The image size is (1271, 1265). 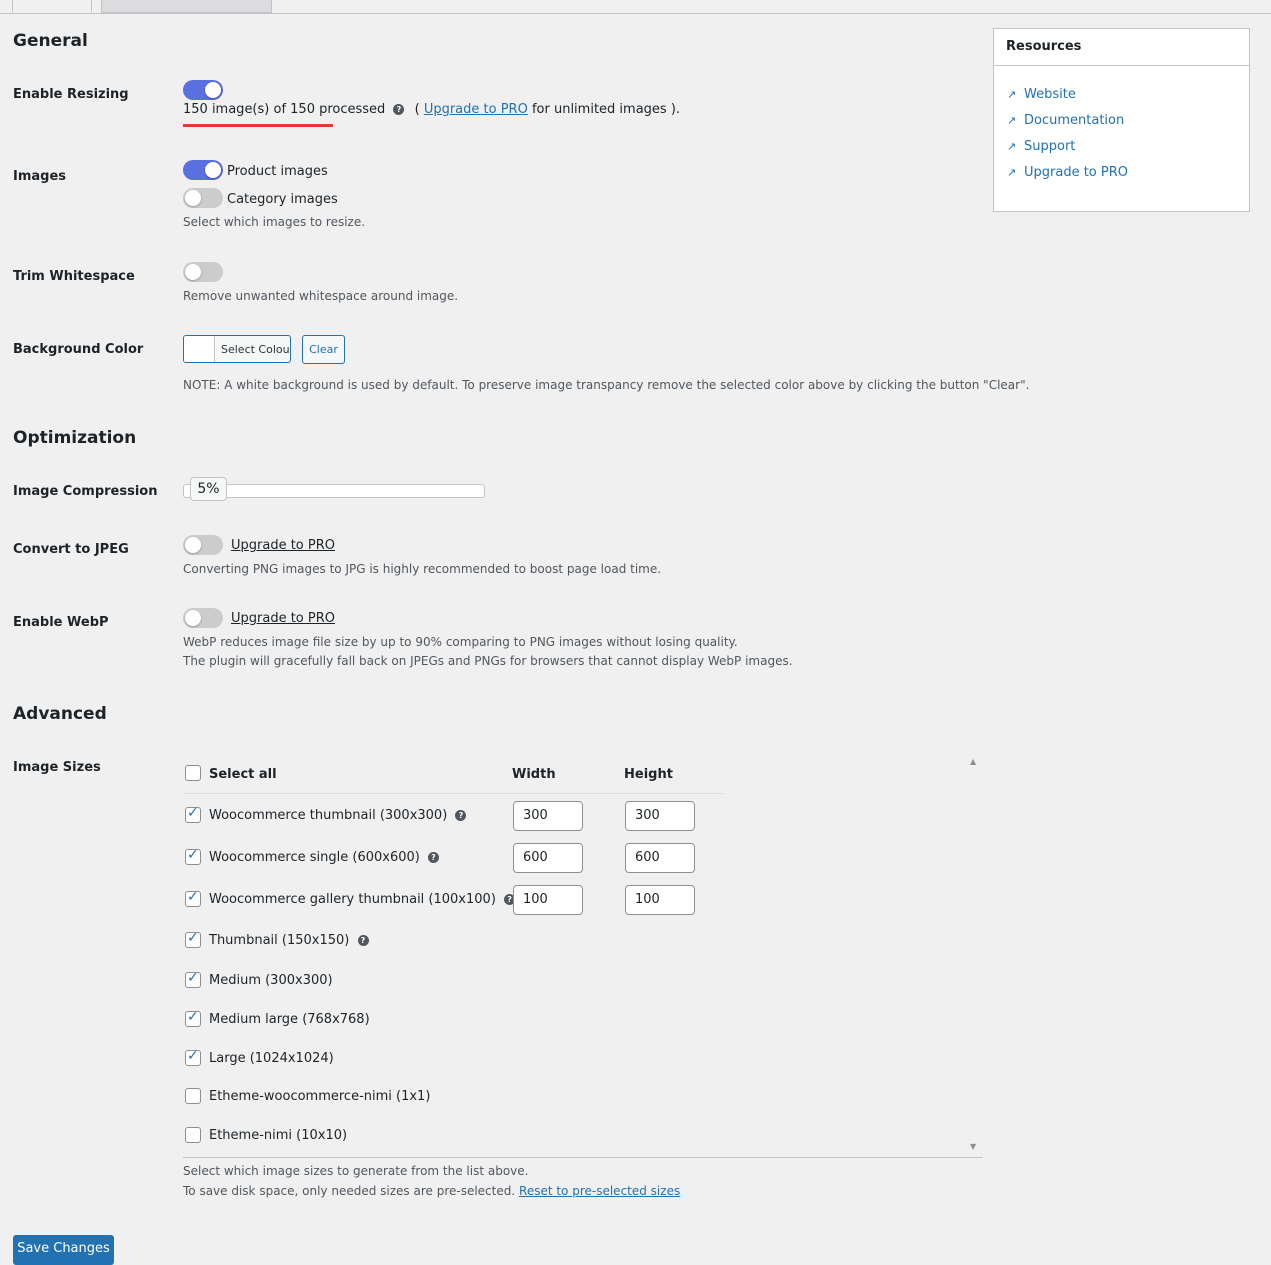 I want to click on size-row-thumbnail: Thumbnail (150x150) ?, so click(x=289, y=940).